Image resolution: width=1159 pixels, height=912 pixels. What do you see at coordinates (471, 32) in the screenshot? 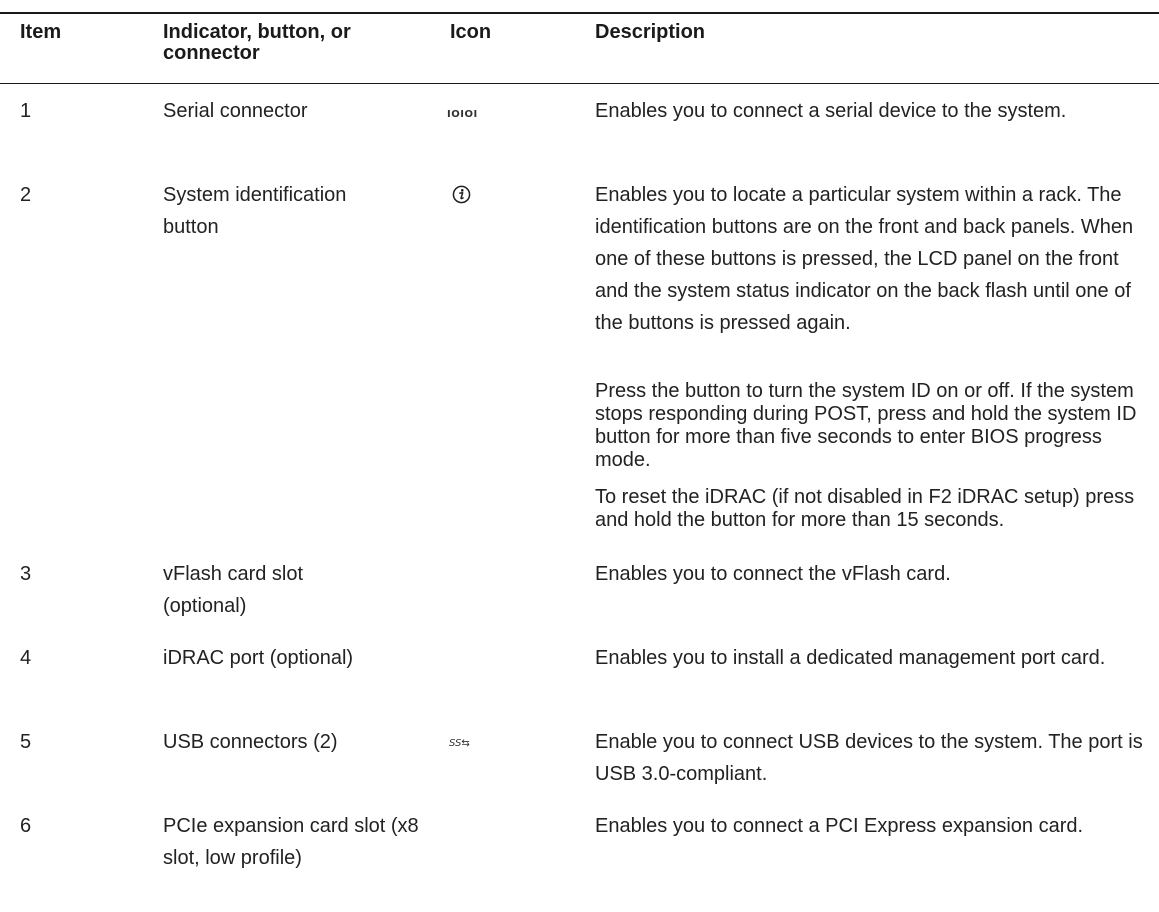
I see `header-icon: Icon` at bounding box center [471, 32].